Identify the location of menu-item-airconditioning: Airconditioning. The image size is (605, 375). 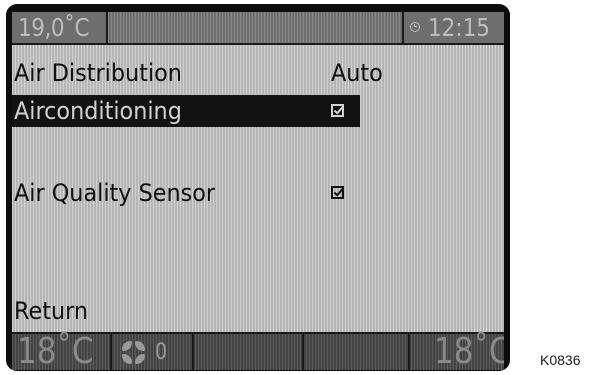
(186, 111).